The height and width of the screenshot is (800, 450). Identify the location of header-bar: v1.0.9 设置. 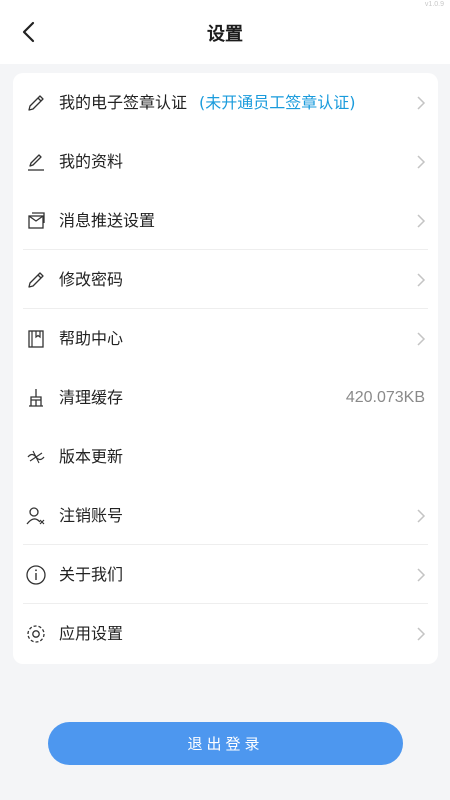
(225, 32).